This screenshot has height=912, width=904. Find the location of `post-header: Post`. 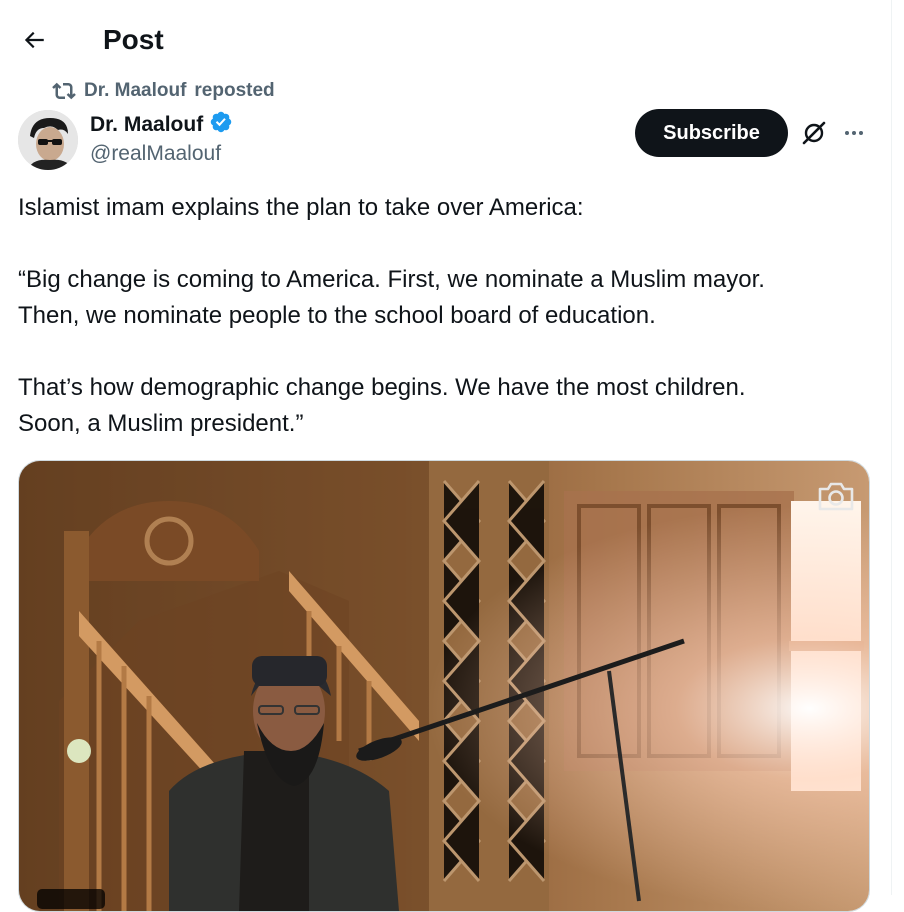

post-header: Post is located at coordinates (445, 40).